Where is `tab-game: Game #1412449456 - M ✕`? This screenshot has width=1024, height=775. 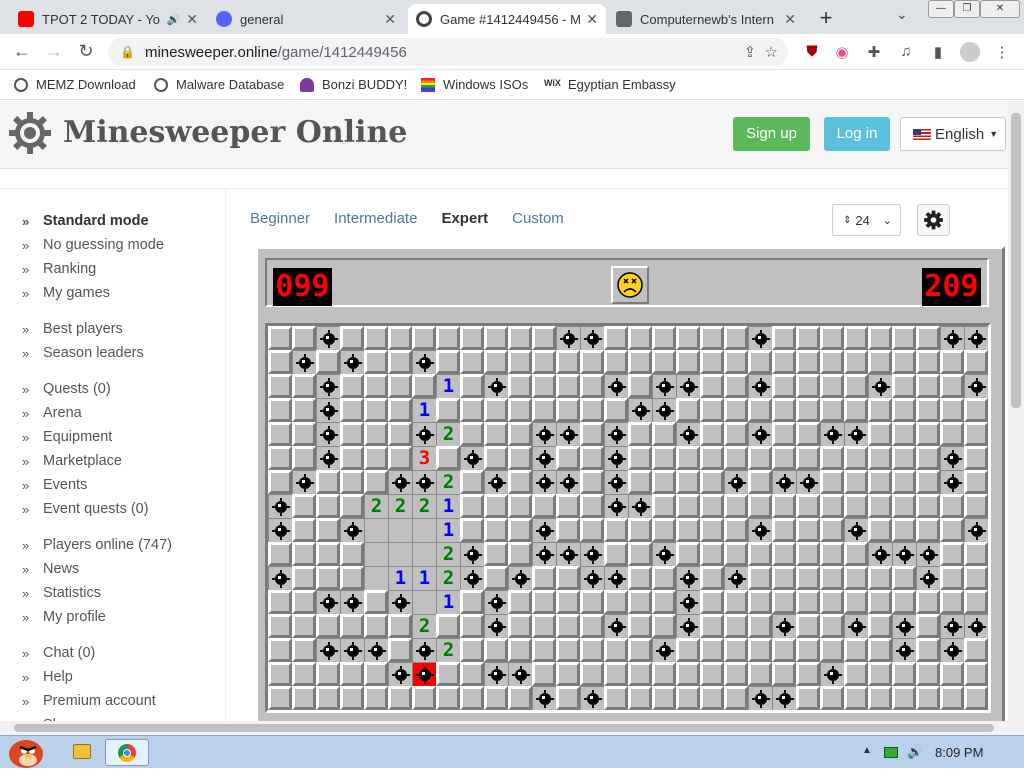 tab-game: Game #1412449456 - M ✕ is located at coordinates (507, 19).